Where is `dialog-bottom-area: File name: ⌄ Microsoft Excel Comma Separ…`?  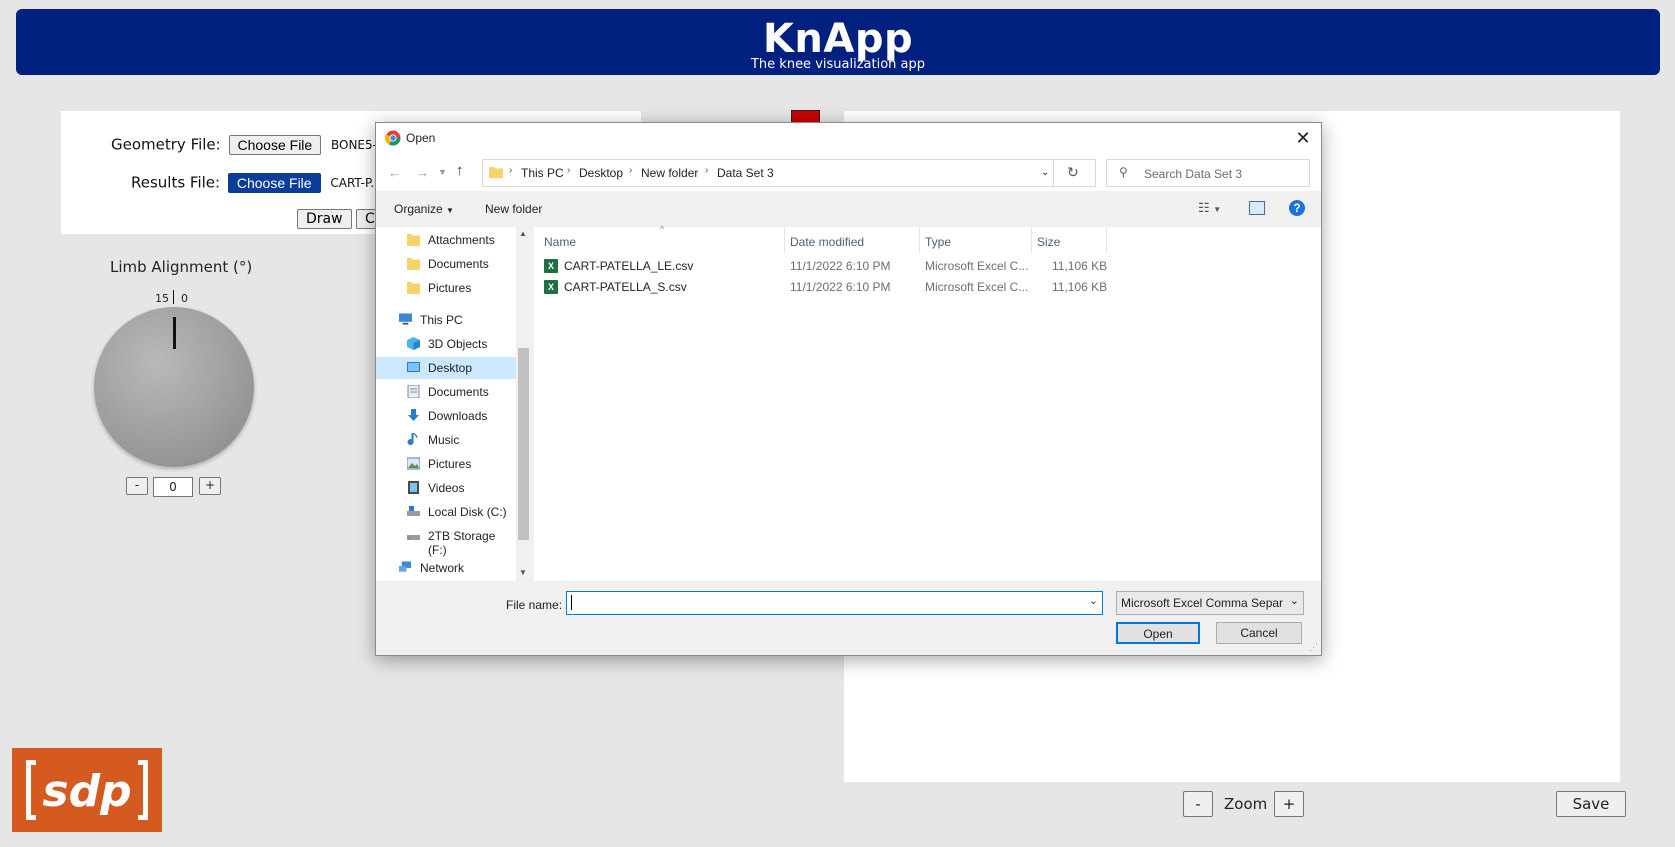 dialog-bottom-area: File name: ⌄ Microsoft Excel Comma Separ… is located at coordinates (848, 618).